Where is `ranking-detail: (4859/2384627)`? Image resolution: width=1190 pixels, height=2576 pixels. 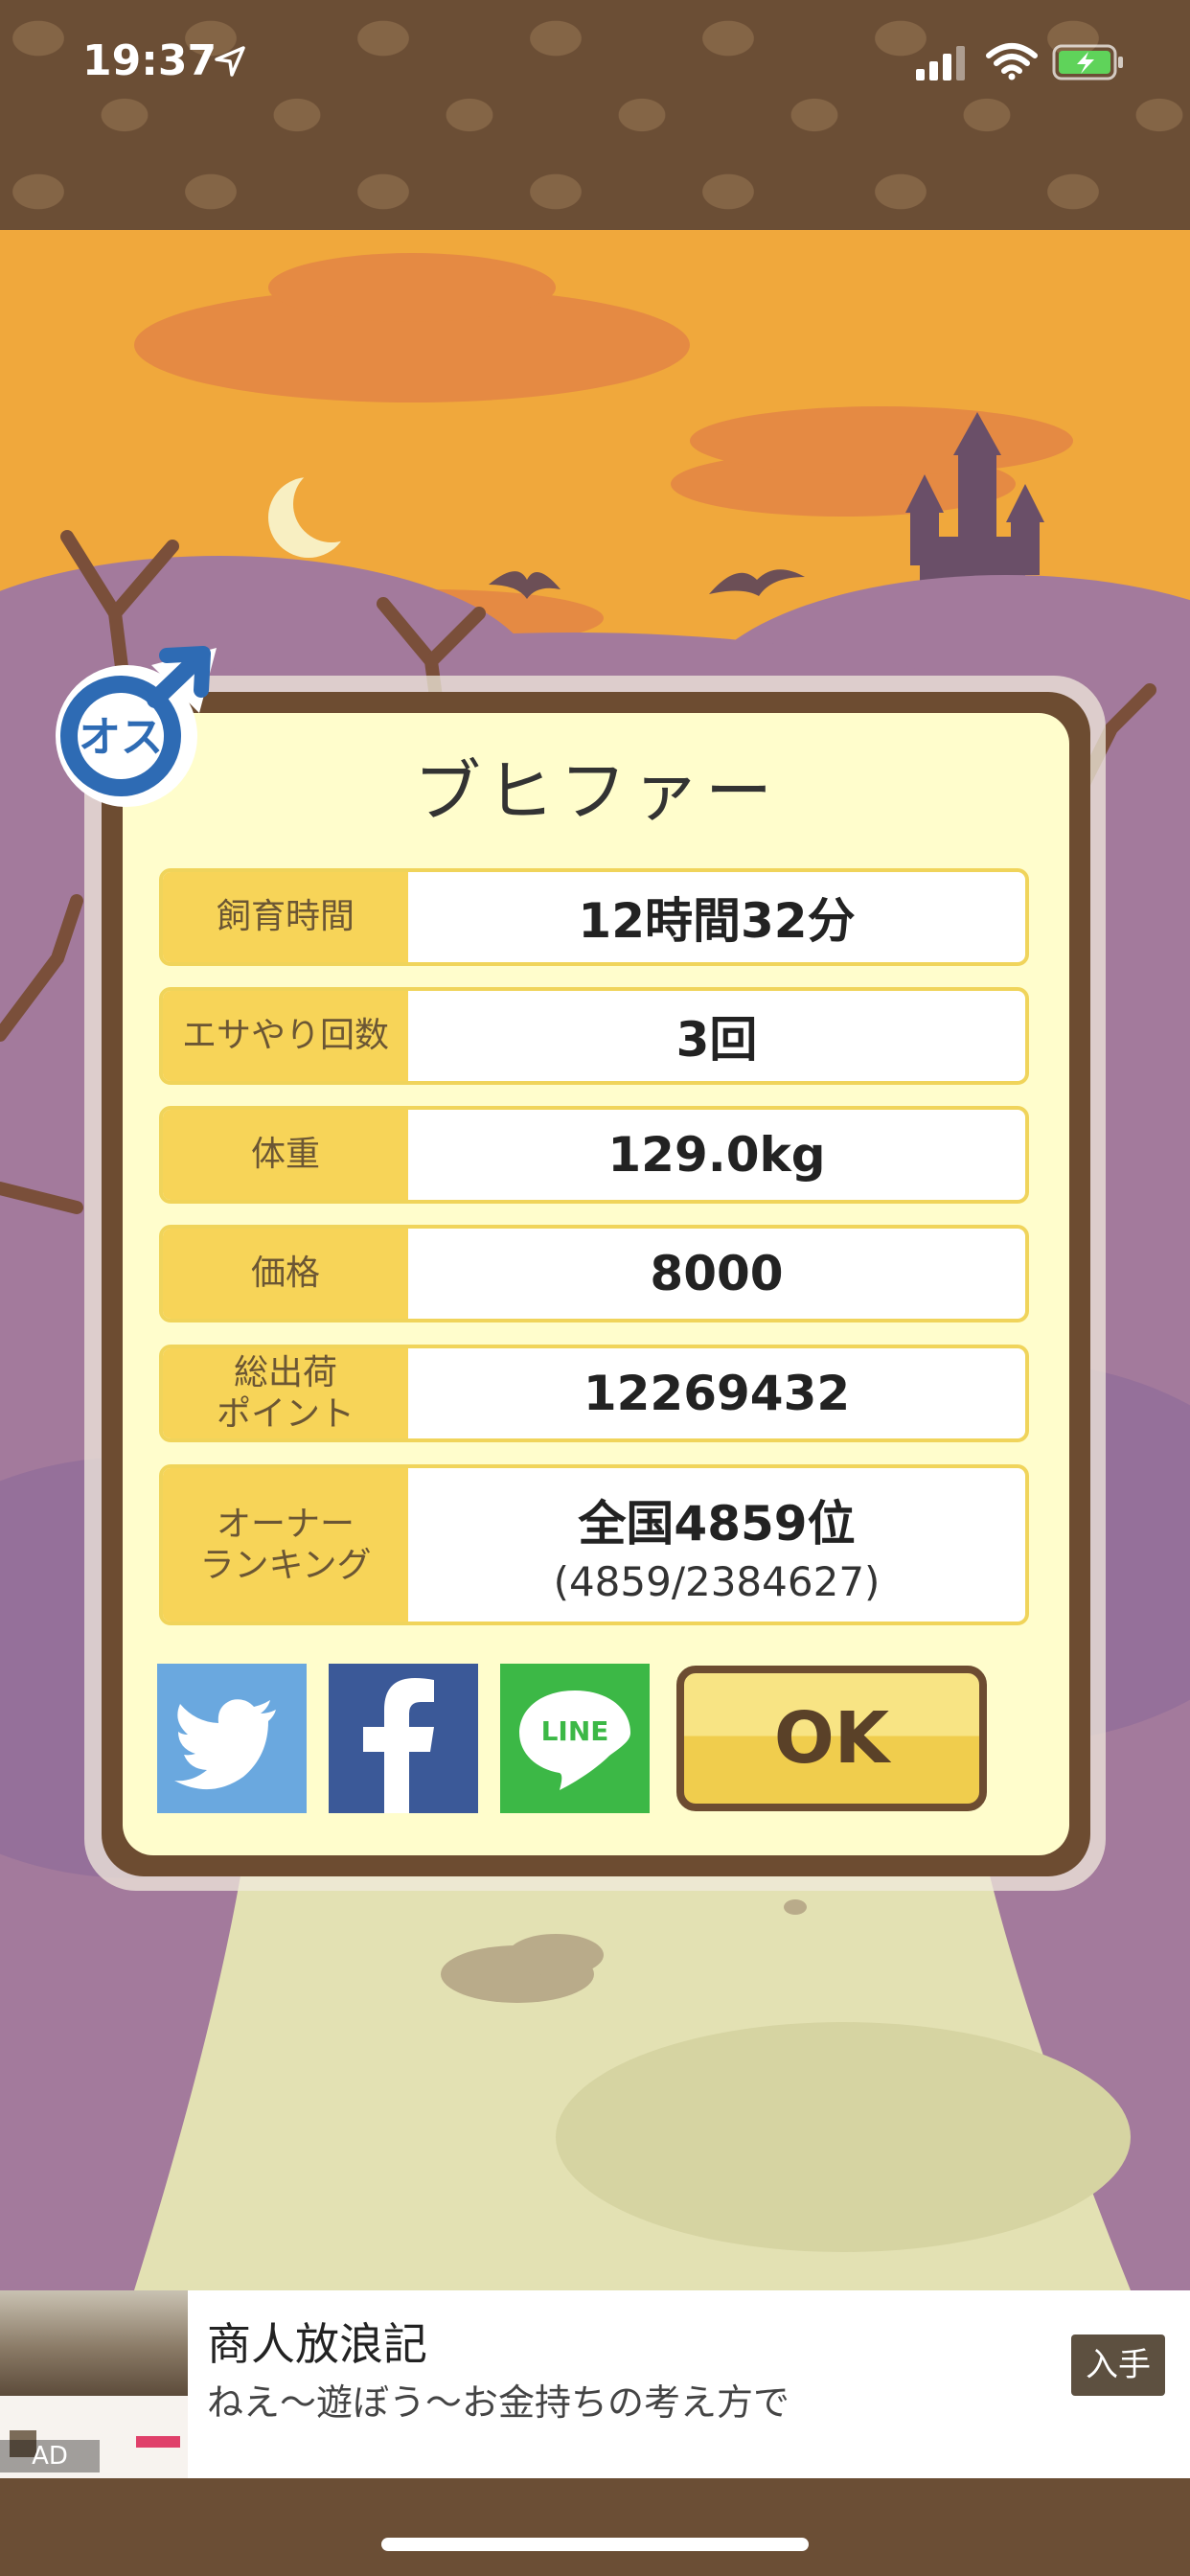
ranking-detail: (4859/2384627) is located at coordinates (717, 1581).